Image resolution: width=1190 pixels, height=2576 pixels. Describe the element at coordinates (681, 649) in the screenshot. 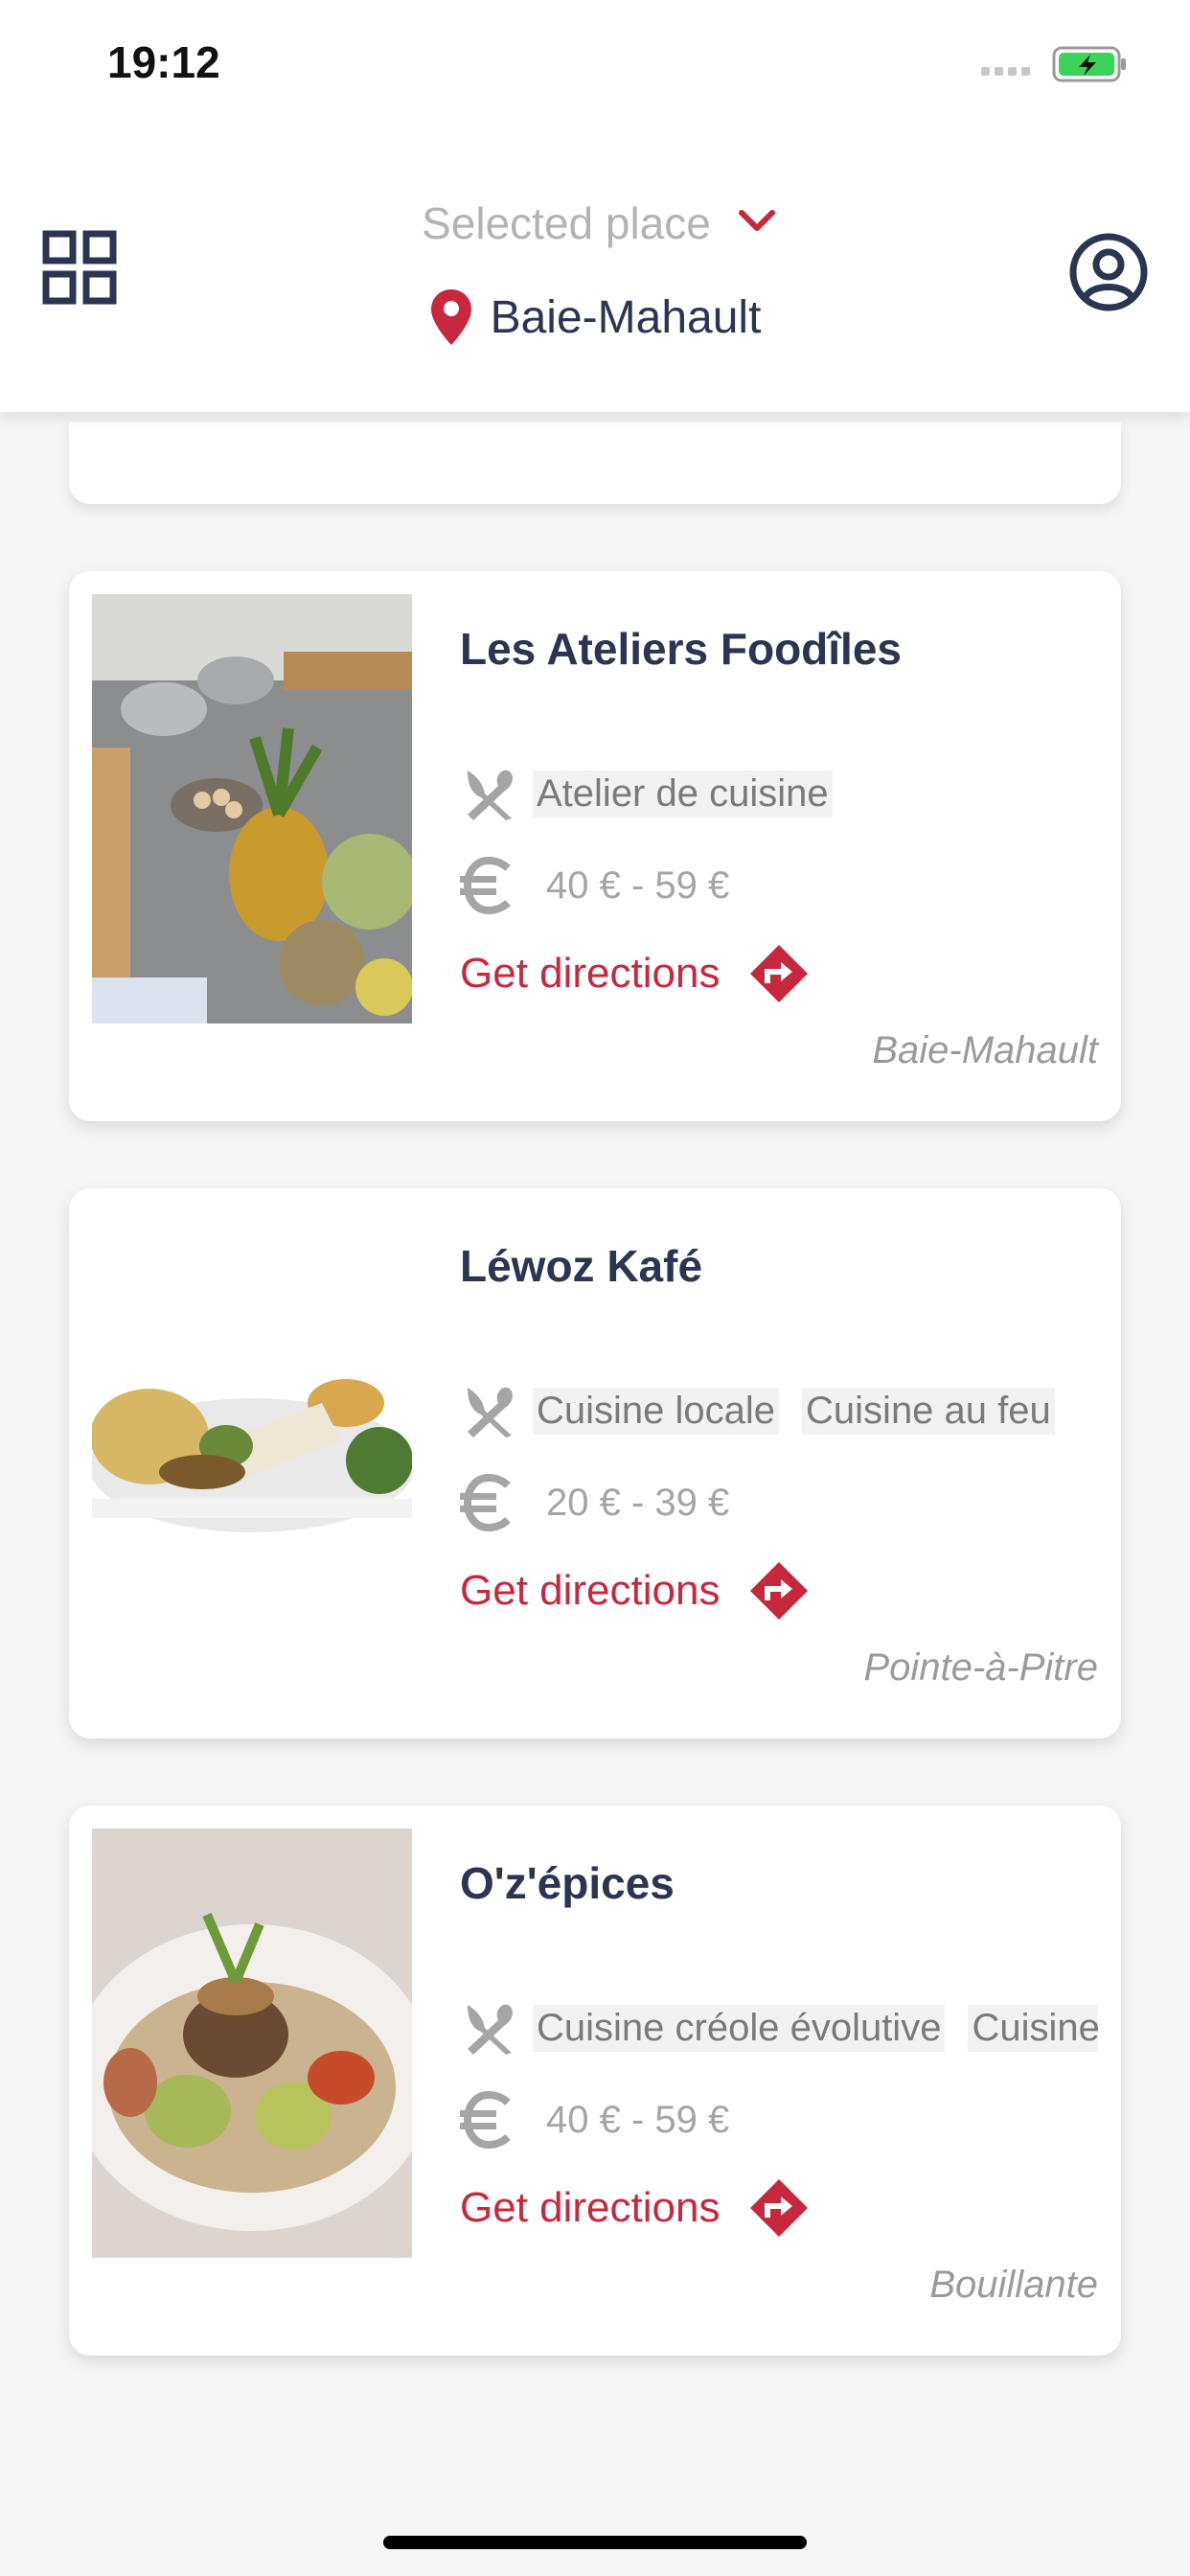

I see `restaurant-name: Les Ateliers Foodîles` at that location.